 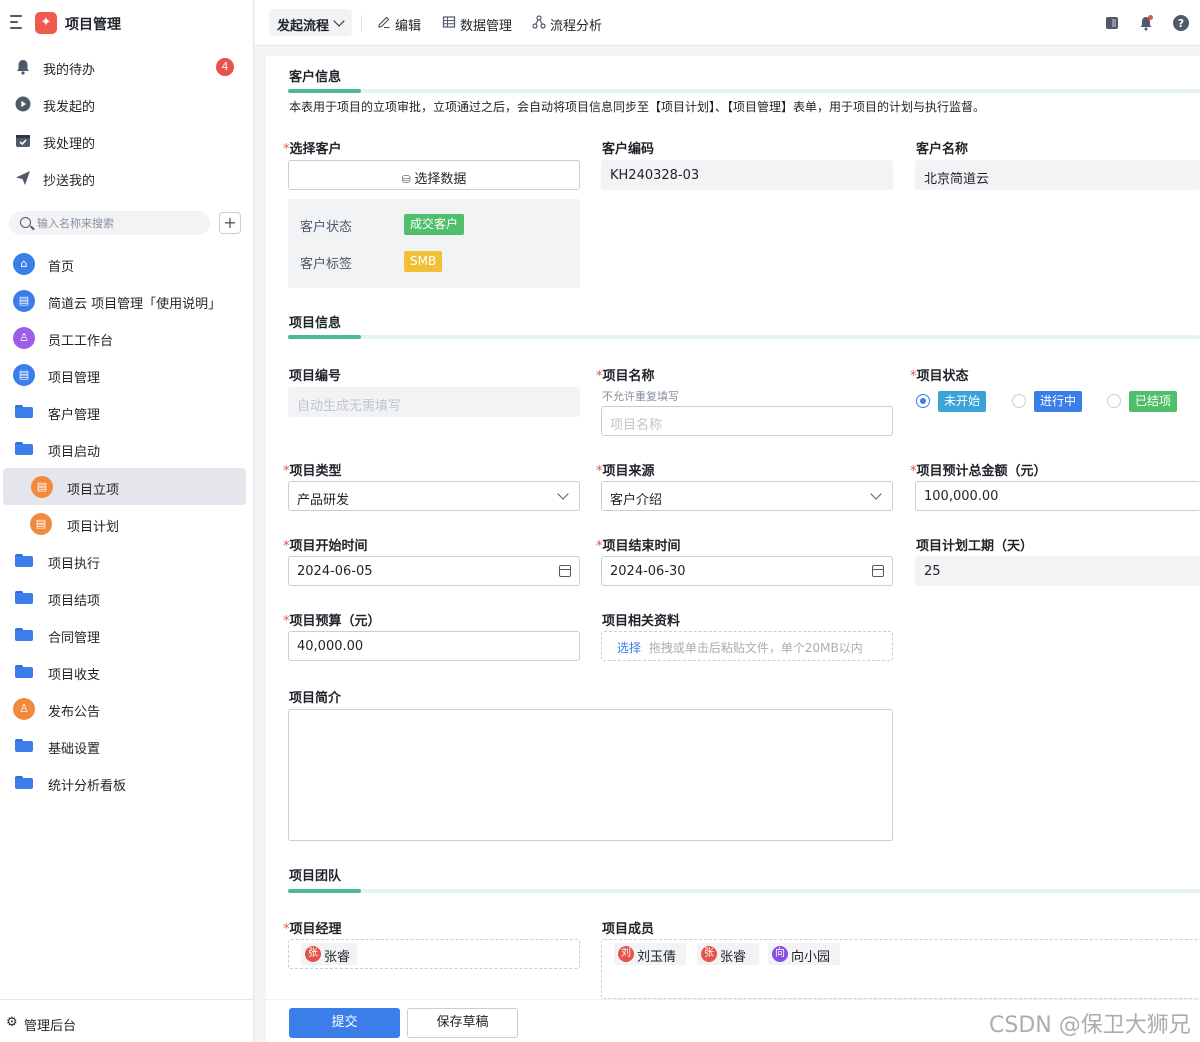 I want to click on document-icon: ▤, so click(x=24, y=375).